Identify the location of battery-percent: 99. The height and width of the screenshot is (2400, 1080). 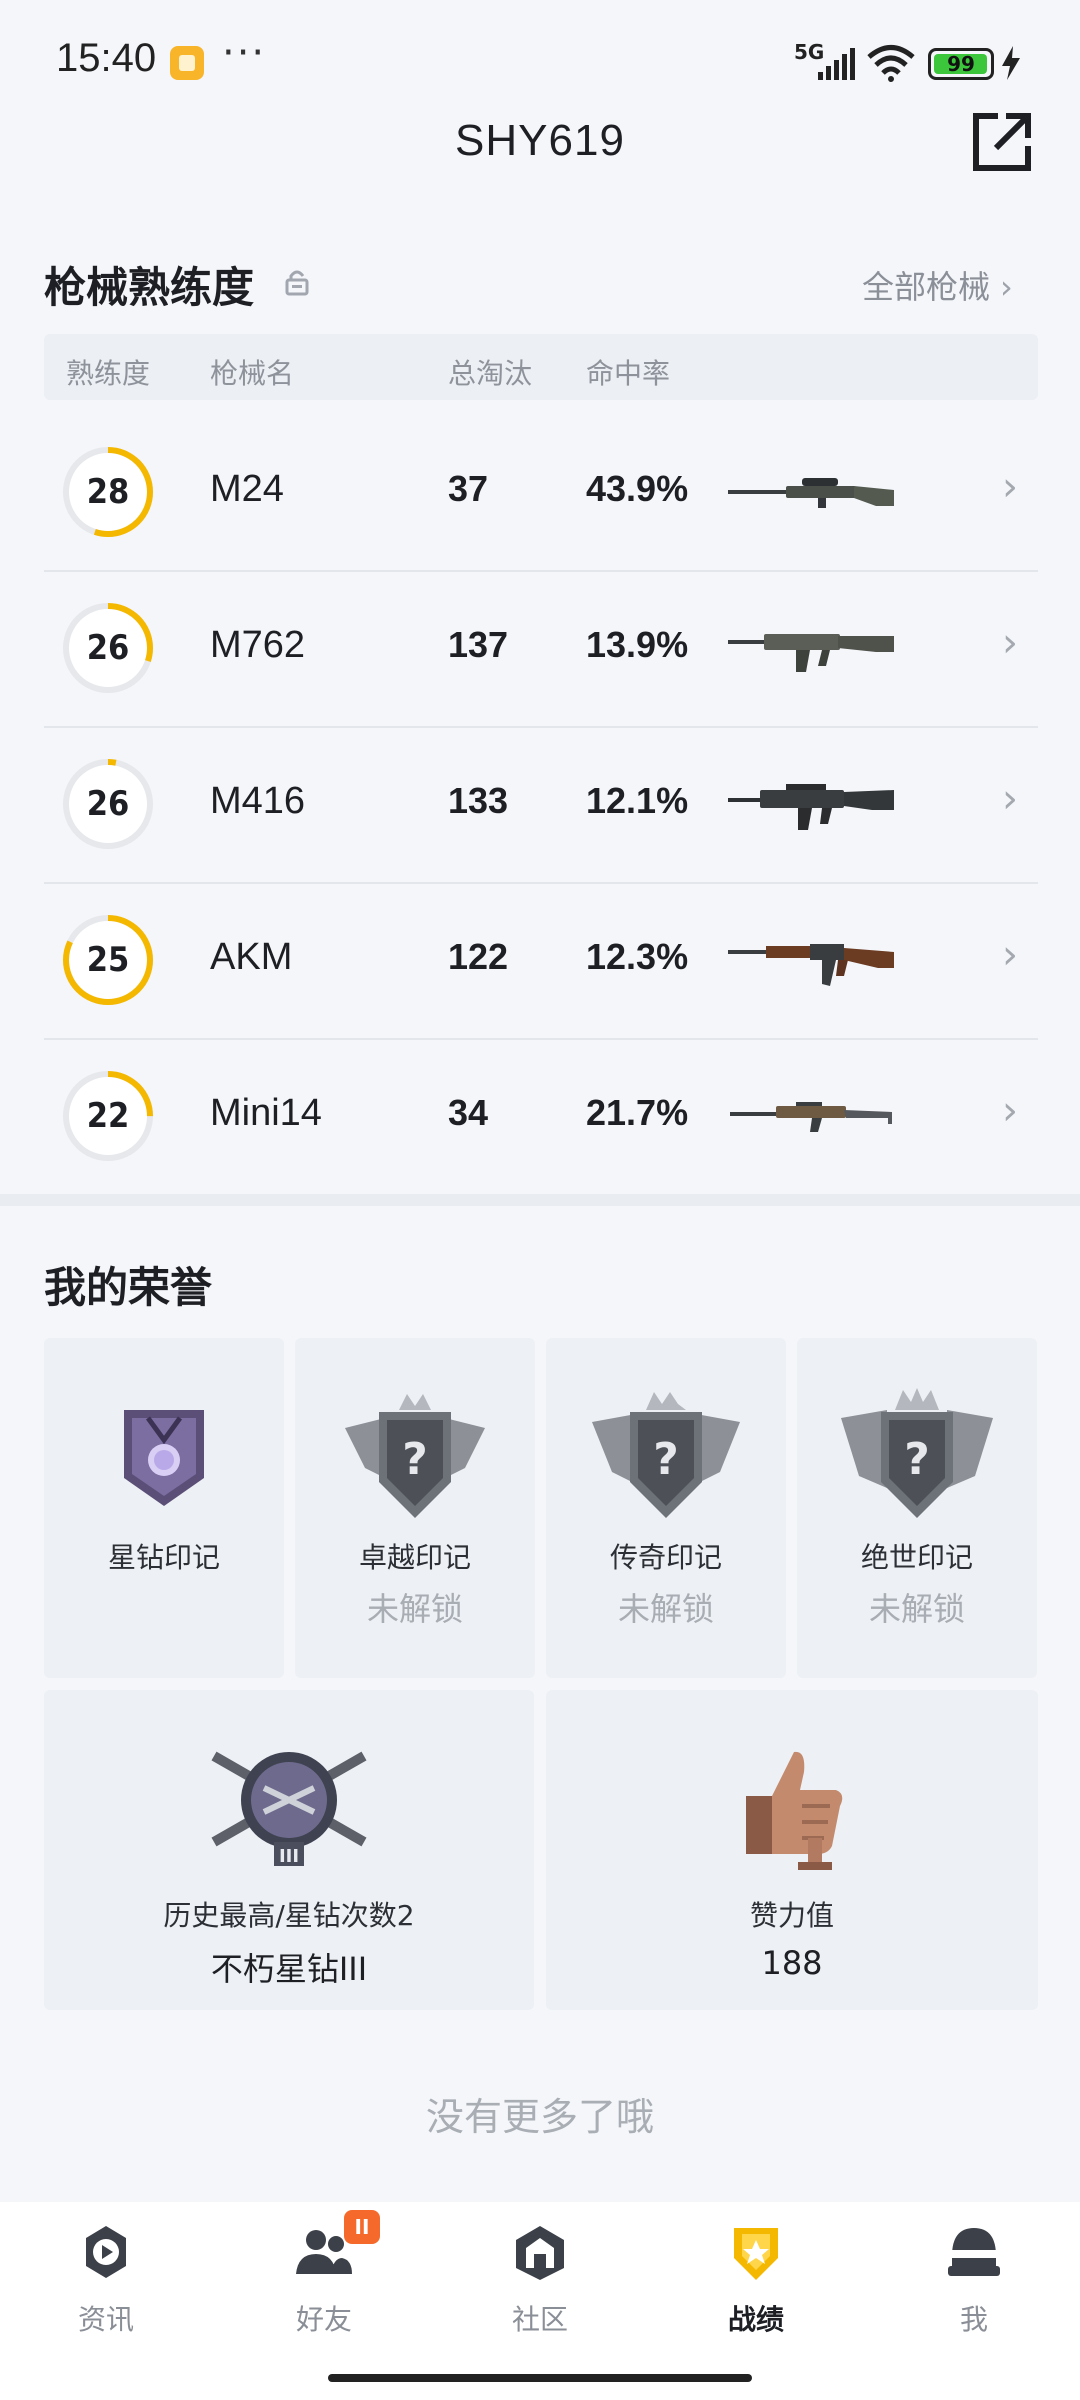
(961, 64).